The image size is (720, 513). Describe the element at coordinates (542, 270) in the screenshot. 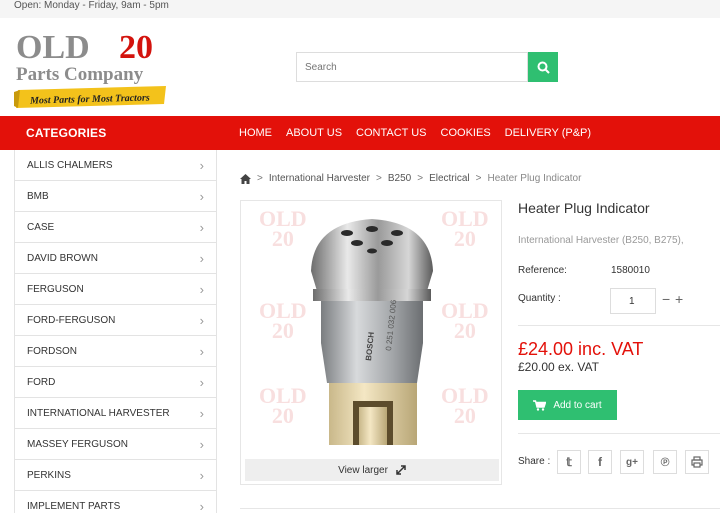

I see `reference-label: Reference:` at that location.